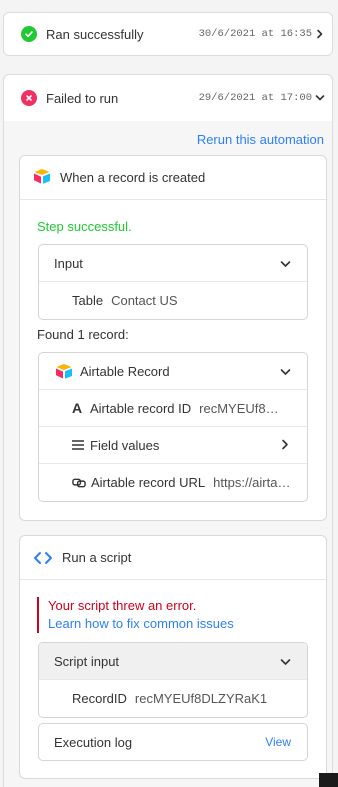  What do you see at coordinates (133, 177) in the screenshot?
I see `trigger-title: When a record is created` at bounding box center [133, 177].